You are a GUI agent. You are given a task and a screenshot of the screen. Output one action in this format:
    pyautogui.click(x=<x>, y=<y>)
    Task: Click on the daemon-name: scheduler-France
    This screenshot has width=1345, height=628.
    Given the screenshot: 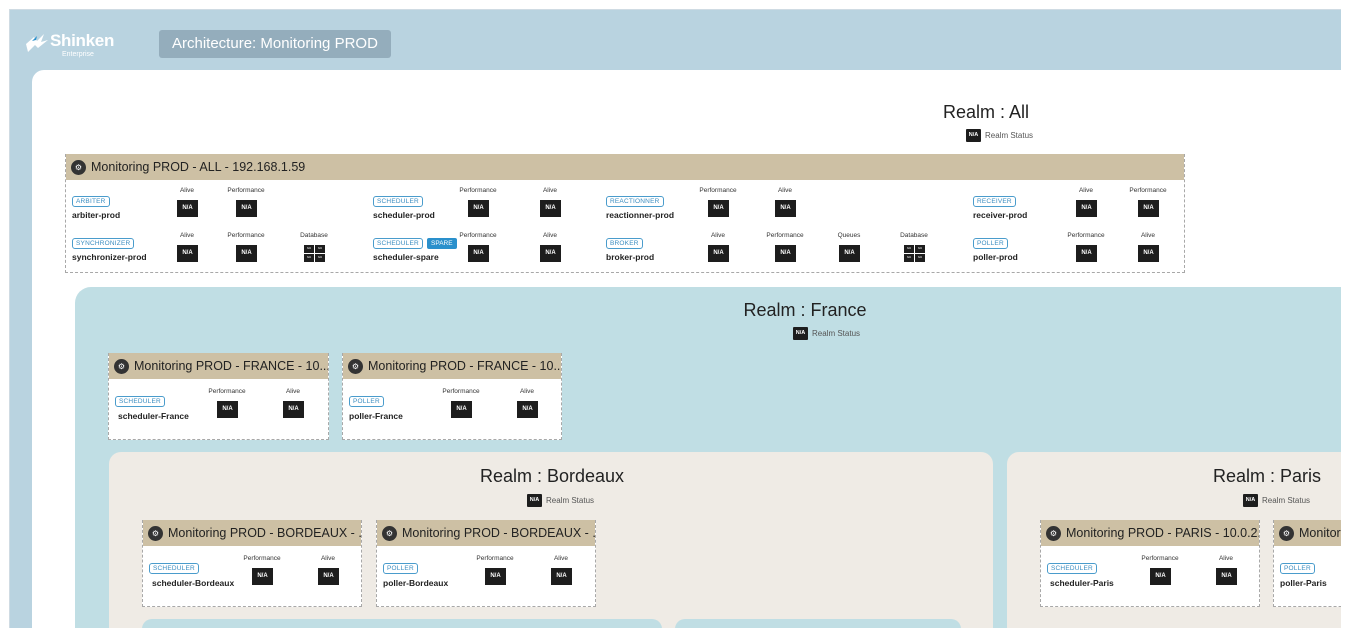 What is the action you would take?
    pyautogui.click(x=153, y=416)
    